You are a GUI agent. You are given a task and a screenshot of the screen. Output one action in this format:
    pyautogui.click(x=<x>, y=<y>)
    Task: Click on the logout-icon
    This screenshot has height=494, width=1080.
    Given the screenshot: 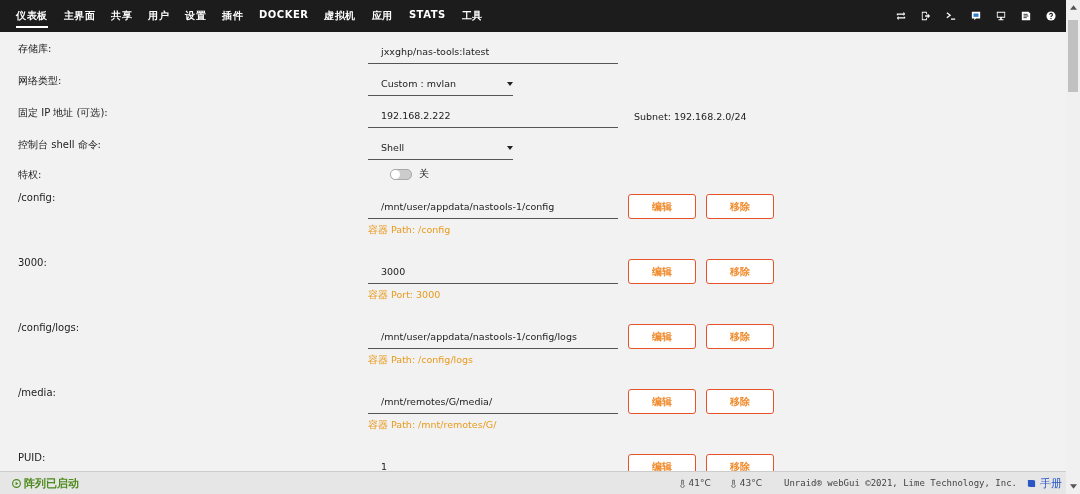 What is the action you would take?
    pyautogui.click(x=926, y=16)
    